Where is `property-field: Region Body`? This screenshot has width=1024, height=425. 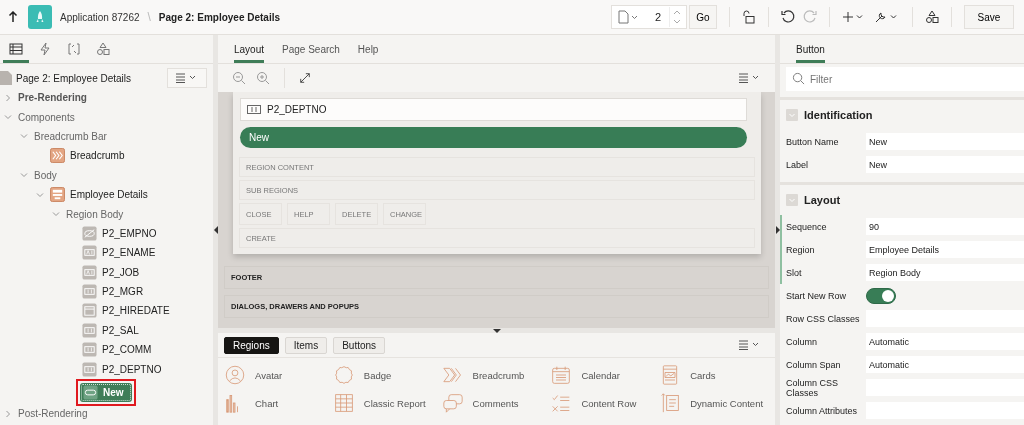
property-field: Region Body is located at coordinates (945, 272).